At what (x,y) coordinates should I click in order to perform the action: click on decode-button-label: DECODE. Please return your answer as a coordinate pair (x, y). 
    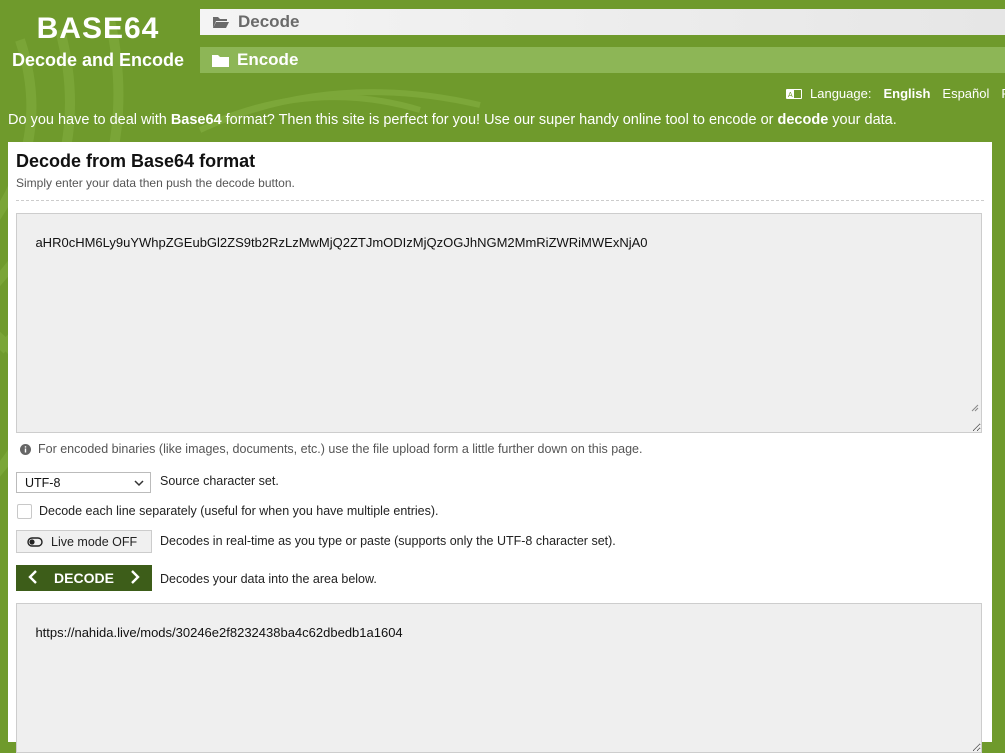
    Looking at the image, I should click on (84, 578).